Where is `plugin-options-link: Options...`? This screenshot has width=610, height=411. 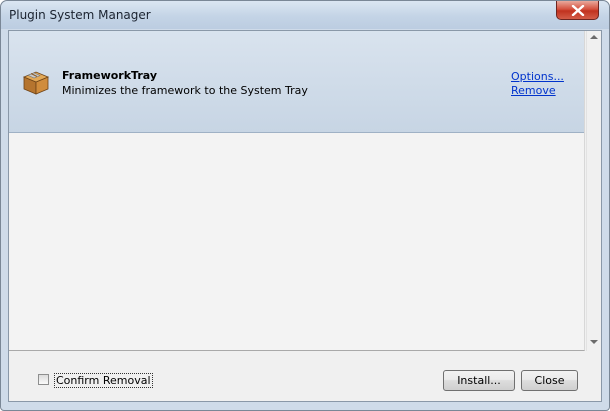 plugin-options-link: Options... is located at coordinates (537, 76).